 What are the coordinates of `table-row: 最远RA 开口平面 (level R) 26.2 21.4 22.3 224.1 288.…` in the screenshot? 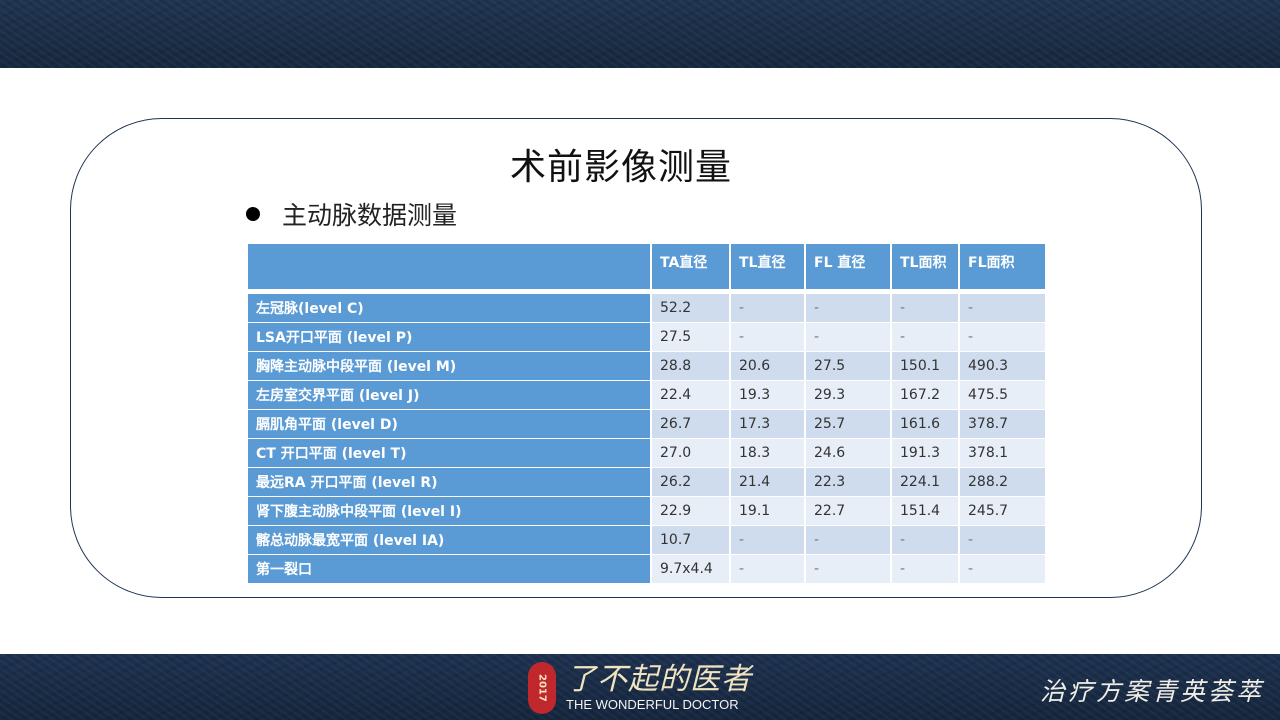 It's located at (646, 482).